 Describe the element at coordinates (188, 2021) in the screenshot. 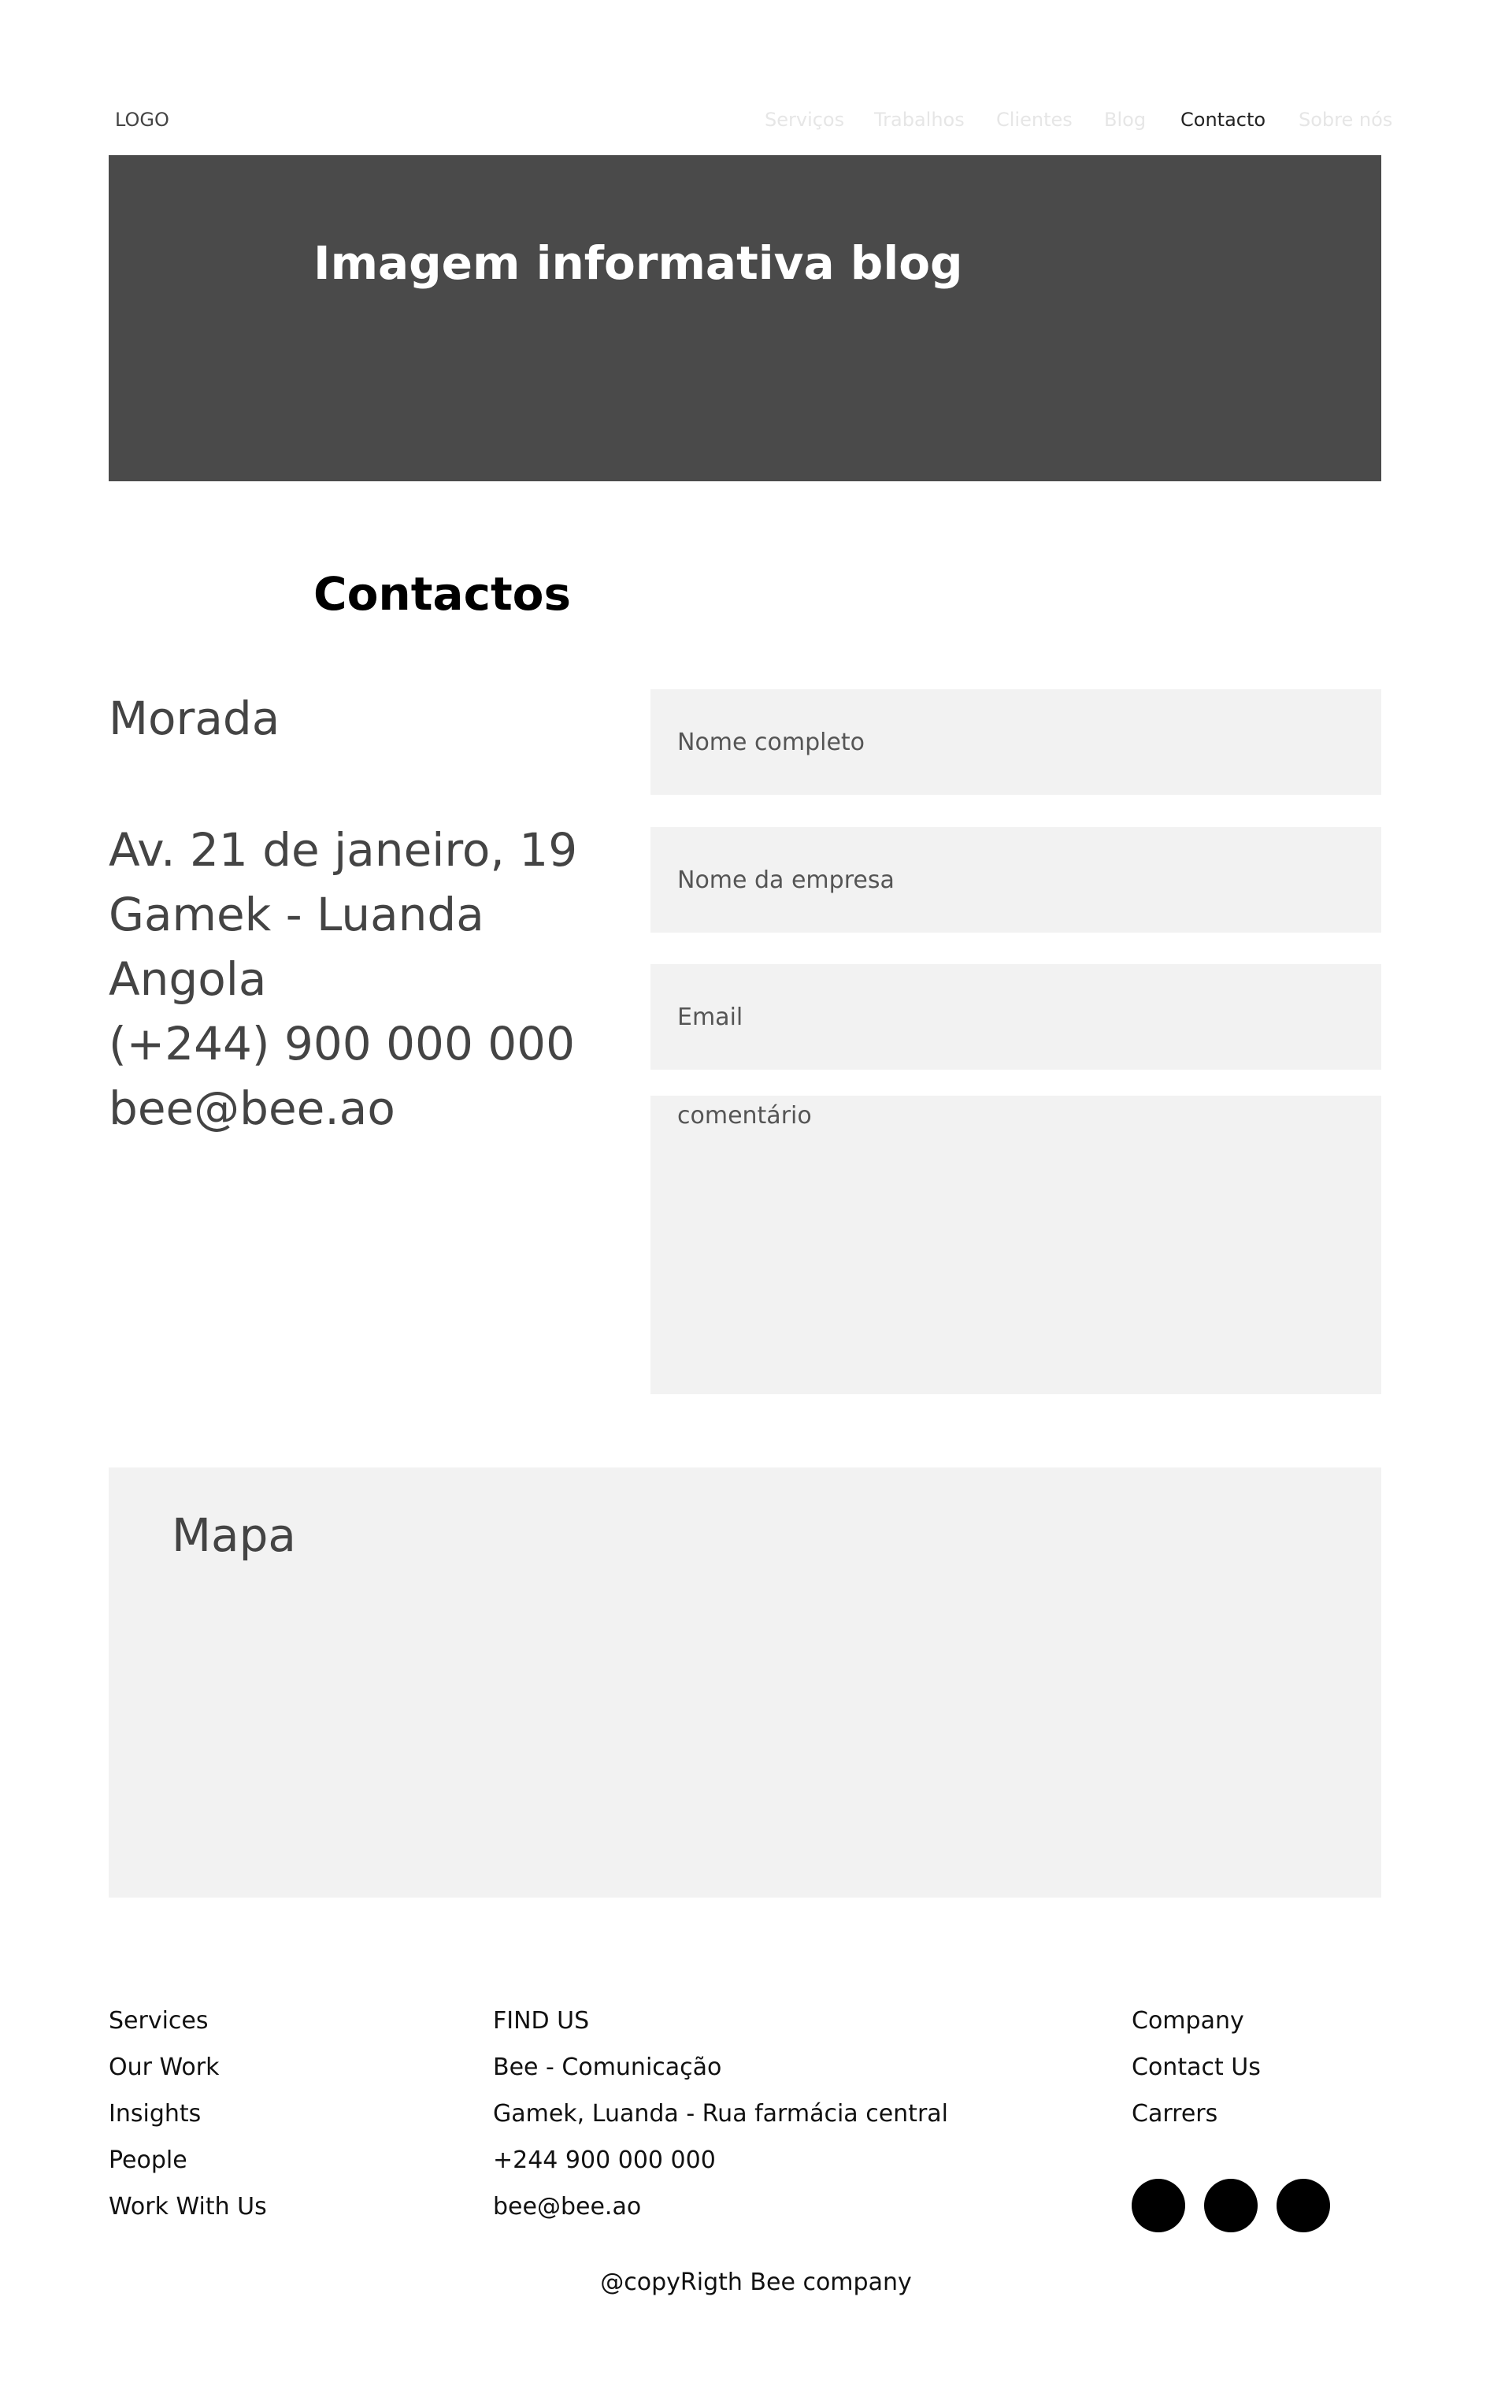

I see `footer-link-services: Services` at that location.